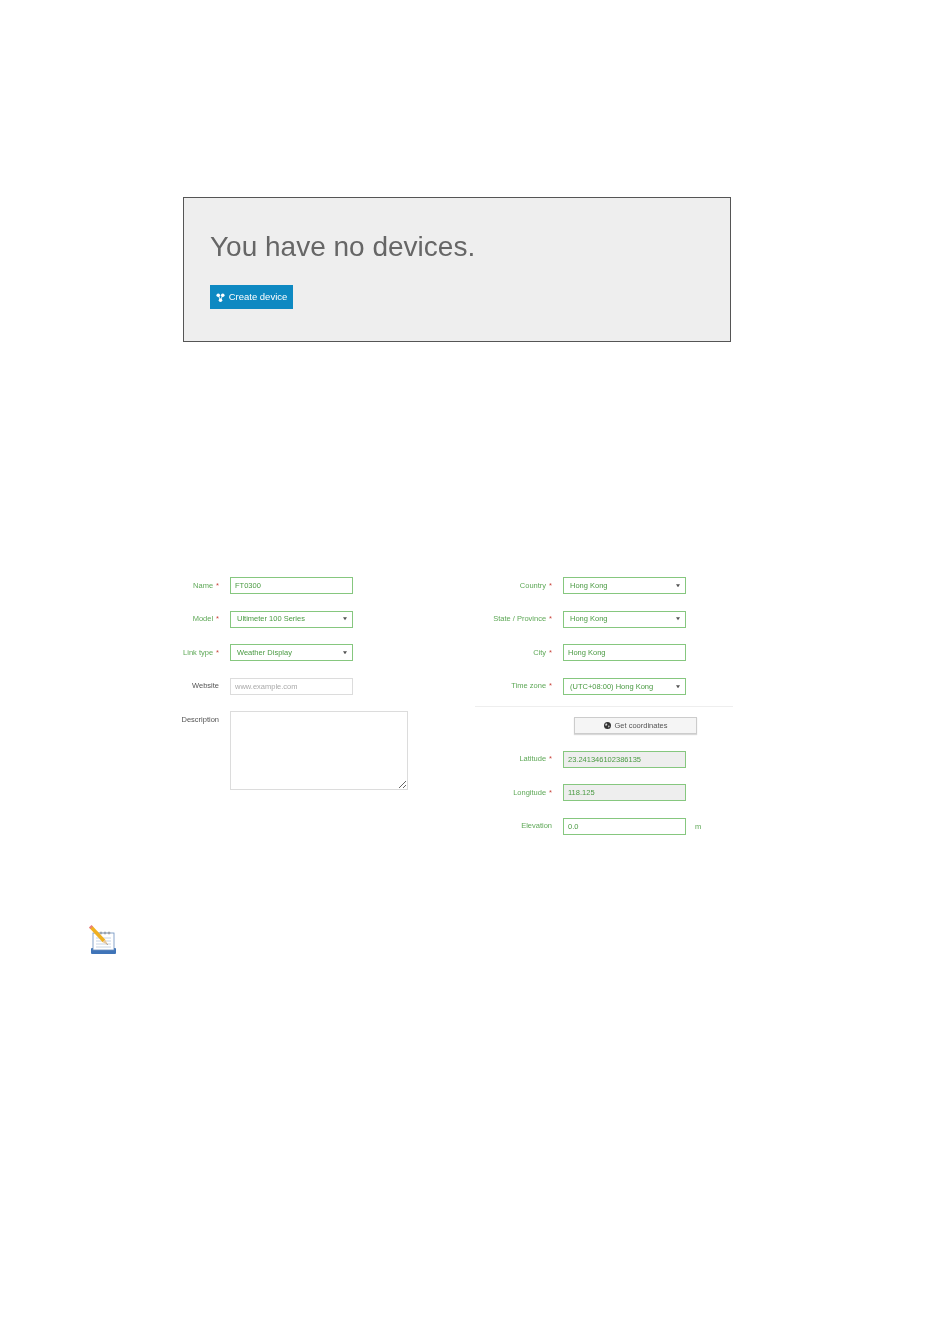  Describe the element at coordinates (343, 247) in the screenshot. I see `empty-state-heading: You have no devices.` at that location.